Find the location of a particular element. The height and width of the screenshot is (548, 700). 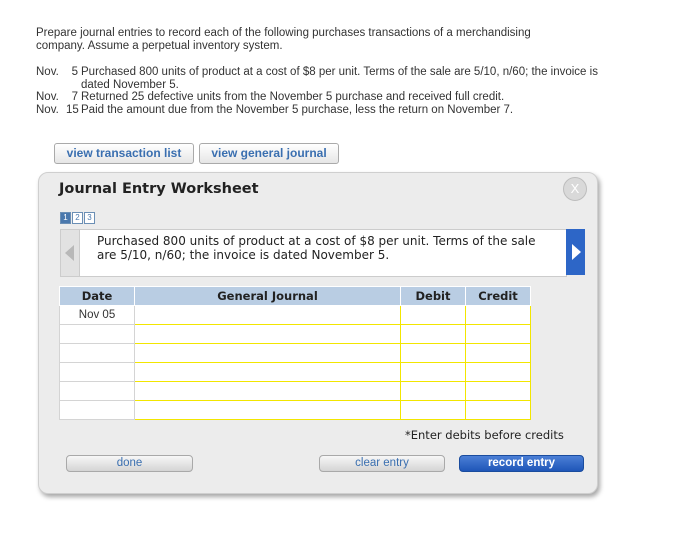

step-2-tab: 2 is located at coordinates (77, 218).